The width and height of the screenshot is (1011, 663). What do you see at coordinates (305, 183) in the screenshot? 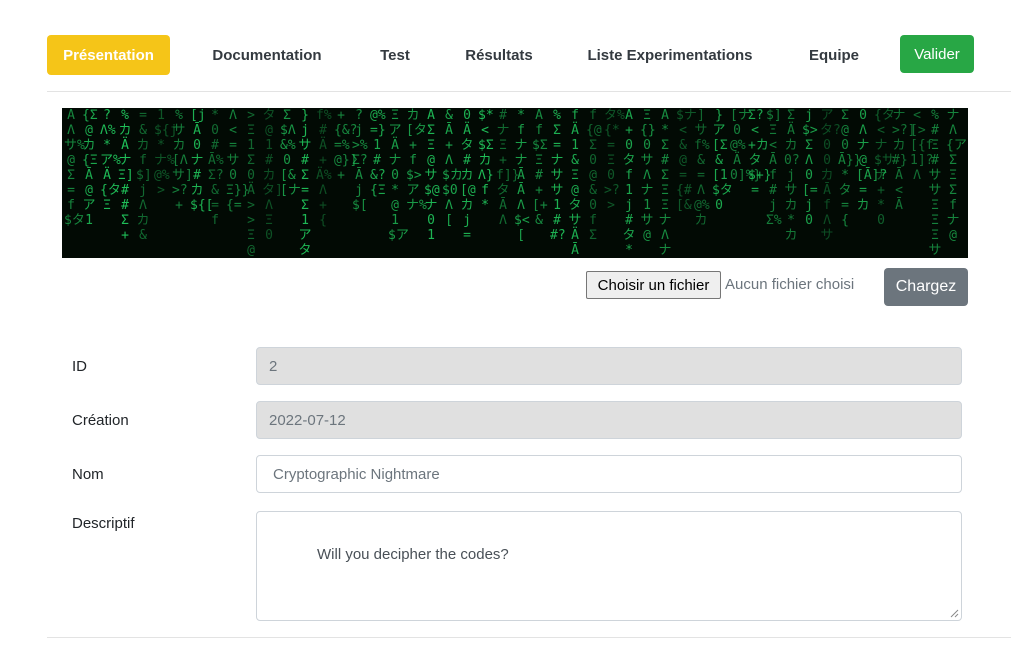
I see `code-rain-column: }jサ#Σ=Σ1アタ` at bounding box center [305, 183].